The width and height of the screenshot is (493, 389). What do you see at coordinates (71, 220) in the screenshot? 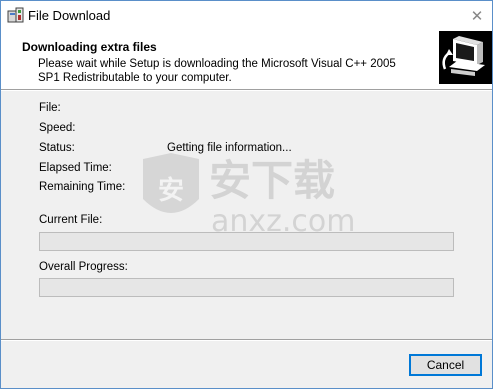
I see `current-file-label: Current File:` at bounding box center [71, 220].